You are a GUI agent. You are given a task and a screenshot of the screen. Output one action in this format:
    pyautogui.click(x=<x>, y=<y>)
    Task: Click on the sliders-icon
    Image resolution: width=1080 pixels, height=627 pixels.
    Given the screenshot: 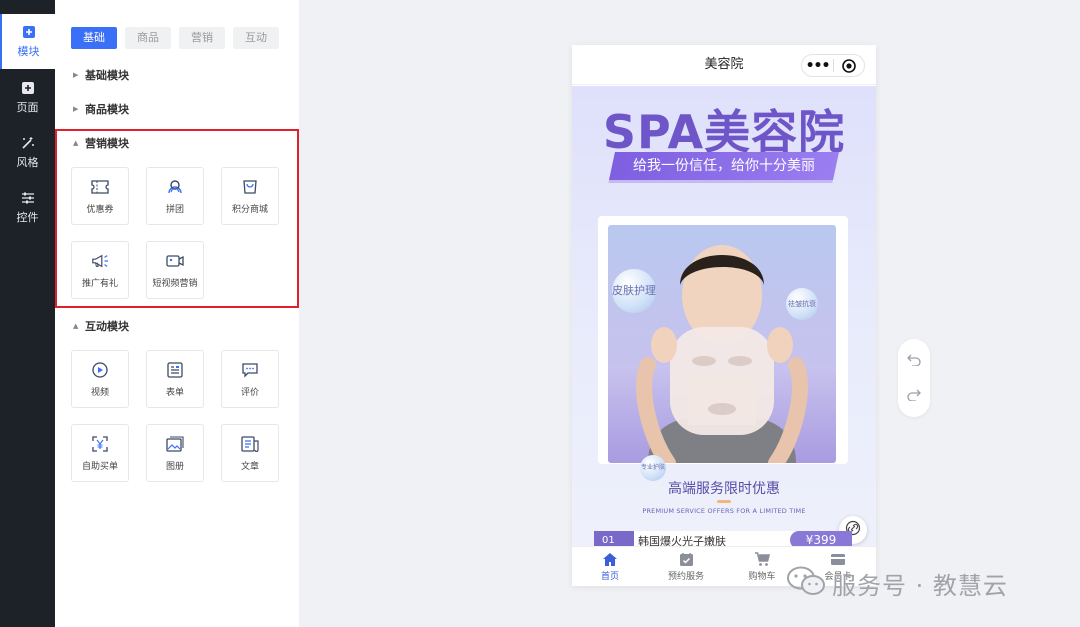 What is the action you would take?
    pyautogui.click(x=28, y=198)
    